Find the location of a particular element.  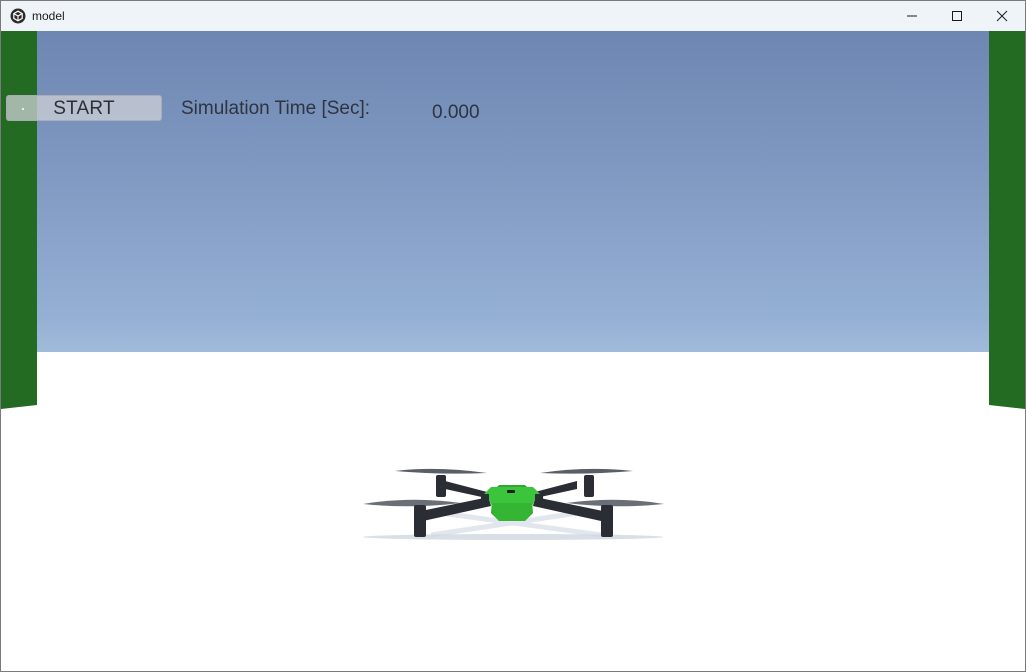

close-icon is located at coordinates (1002, 16).